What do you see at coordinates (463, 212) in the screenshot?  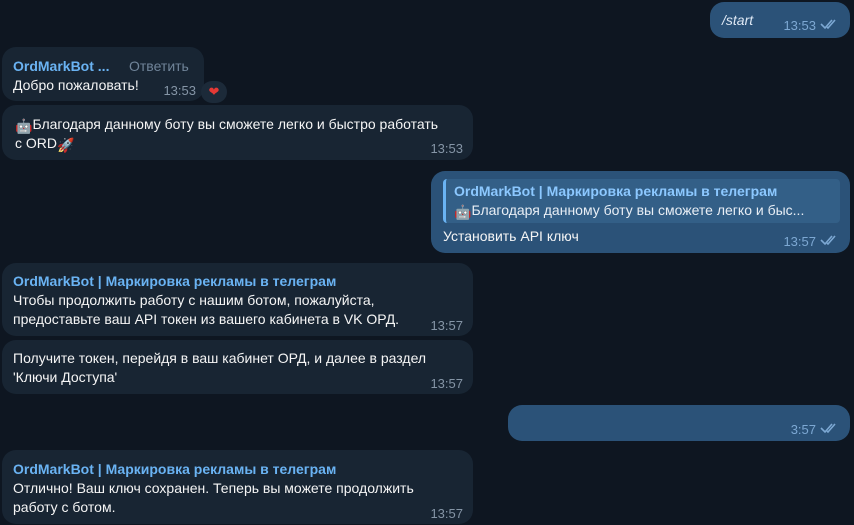 I see `robot-icon: 🤖` at bounding box center [463, 212].